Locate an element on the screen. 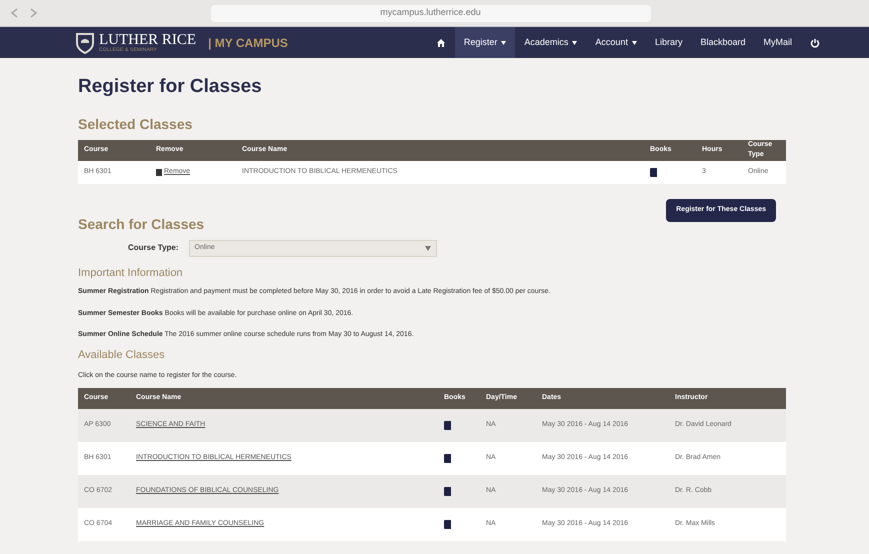  address-bar: mycampus.lutherrice.edu is located at coordinates (430, 13).